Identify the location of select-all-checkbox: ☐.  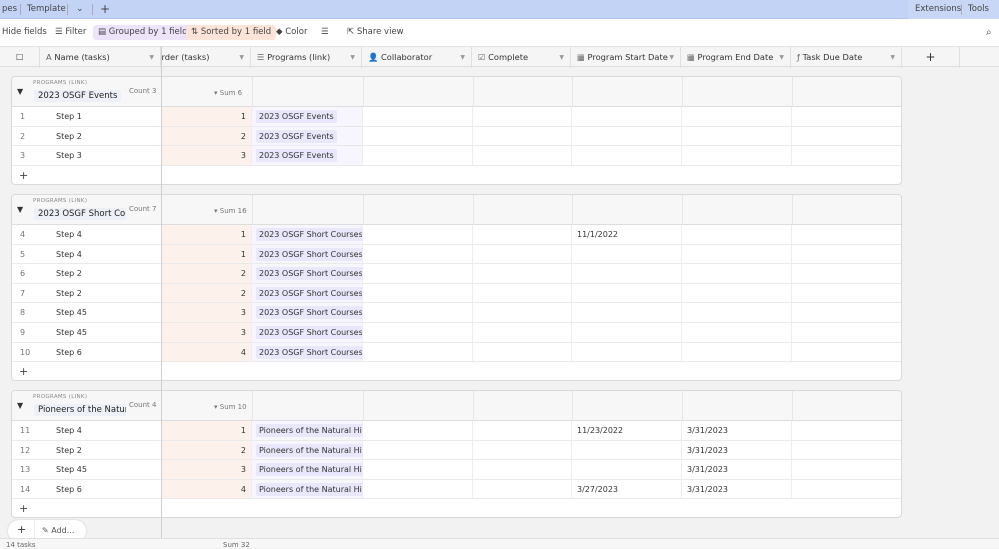
(20, 57).